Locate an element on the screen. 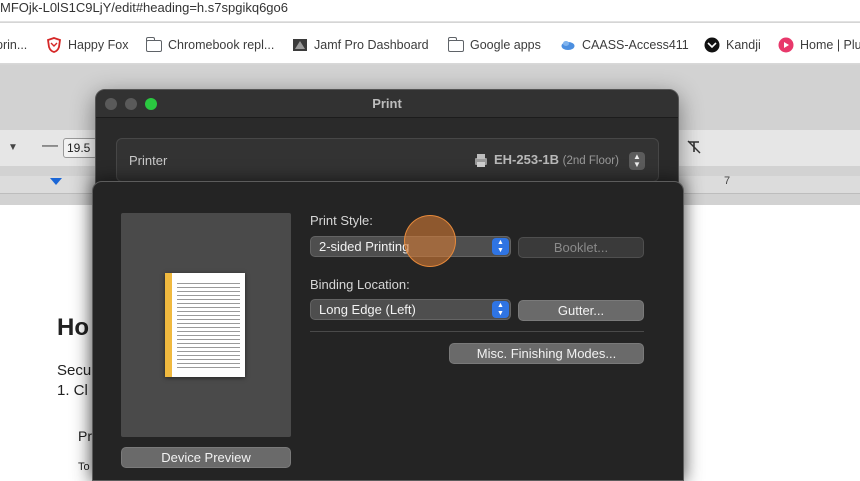 This screenshot has width=860, height=481. preview-page is located at coordinates (205, 325).